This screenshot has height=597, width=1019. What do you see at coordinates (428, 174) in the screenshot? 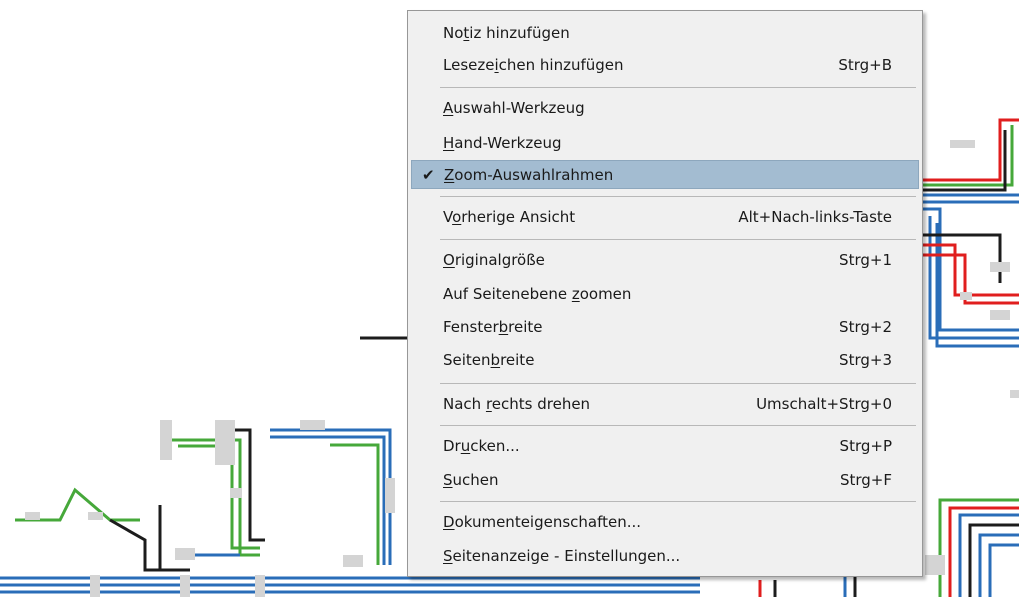
I see `checkmark-icon: ✔` at bounding box center [428, 174].